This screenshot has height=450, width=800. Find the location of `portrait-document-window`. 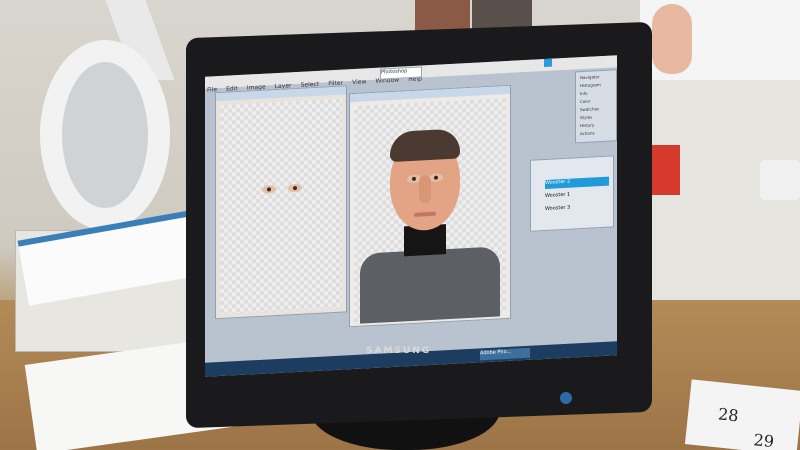

portrait-document-window is located at coordinates (430, 206).